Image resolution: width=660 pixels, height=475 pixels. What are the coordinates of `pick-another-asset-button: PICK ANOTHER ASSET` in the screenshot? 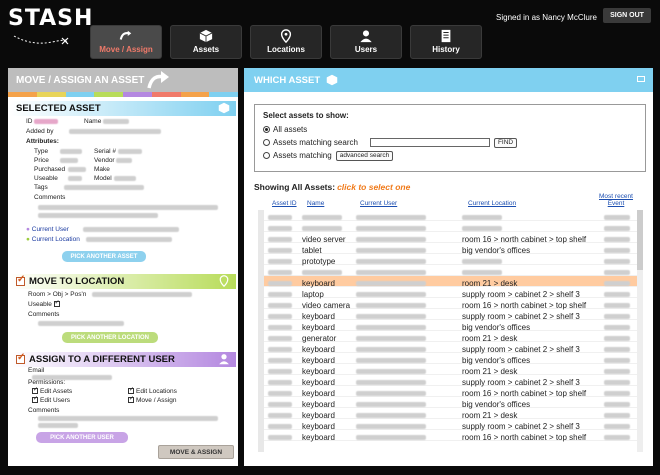 It's located at (104, 256).